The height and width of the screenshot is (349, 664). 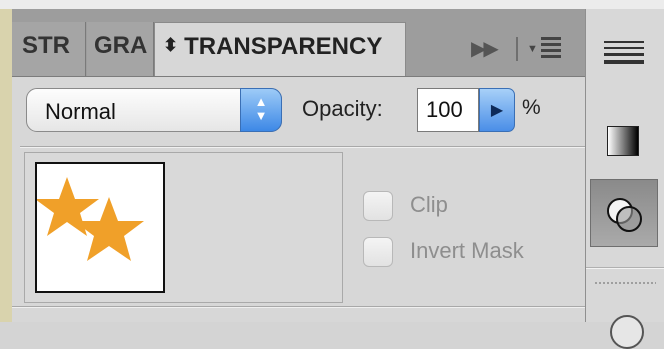 What do you see at coordinates (448, 110) in the screenshot?
I see `opacity-input: 100` at bounding box center [448, 110].